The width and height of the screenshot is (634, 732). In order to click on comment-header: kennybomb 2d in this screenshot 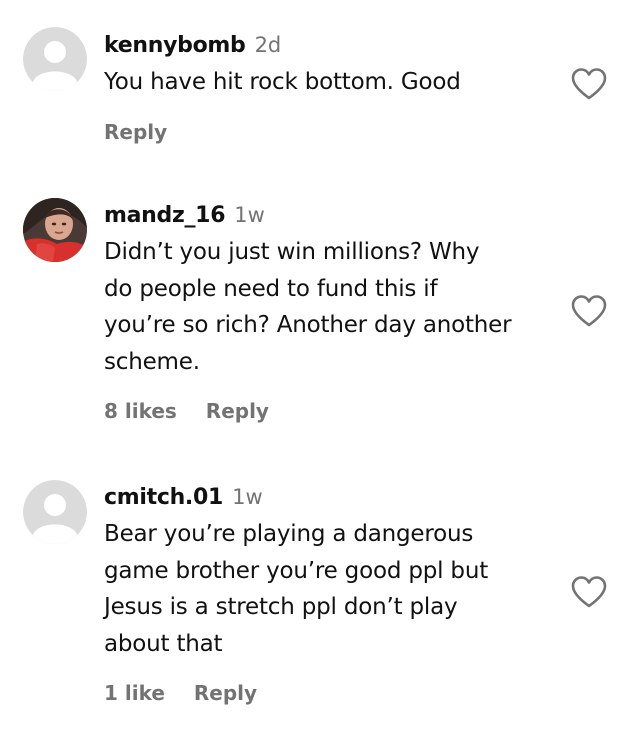, I will do `click(334, 45)`.